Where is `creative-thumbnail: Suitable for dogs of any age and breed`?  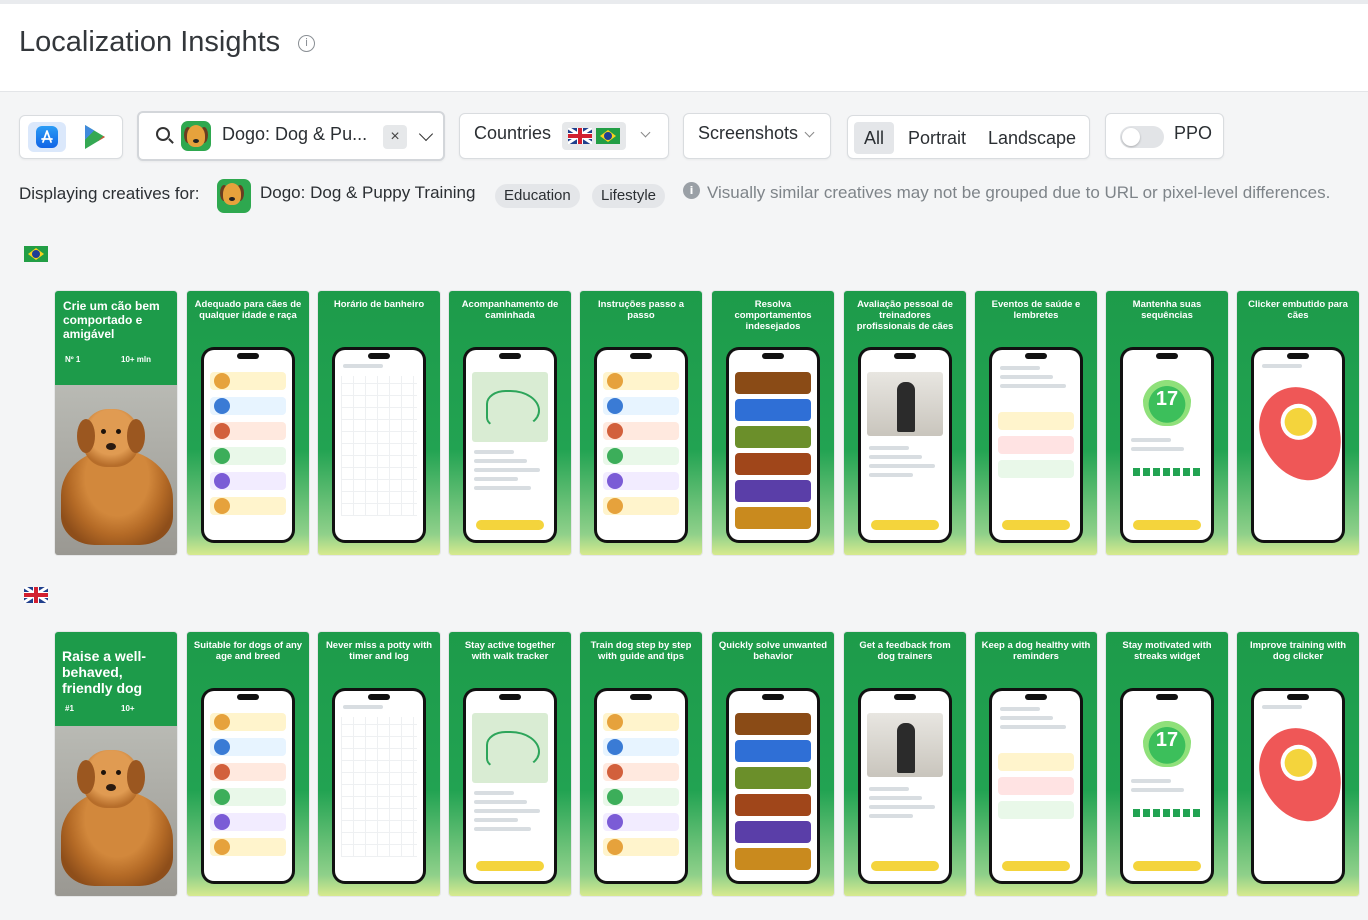
creative-thumbnail: Suitable for dogs of any age and breed is located at coordinates (248, 764).